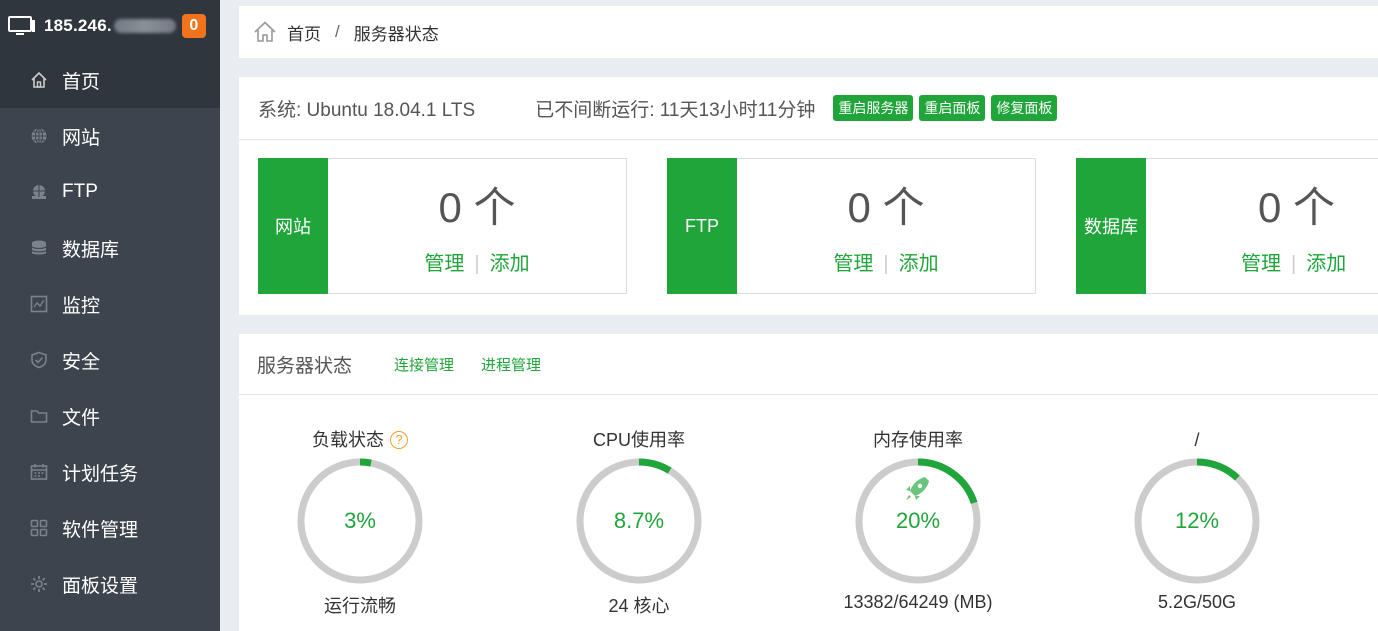 The width and height of the screenshot is (1378, 631). I want to click on sidebar-item-label: 计划任务, so click(100, 474).